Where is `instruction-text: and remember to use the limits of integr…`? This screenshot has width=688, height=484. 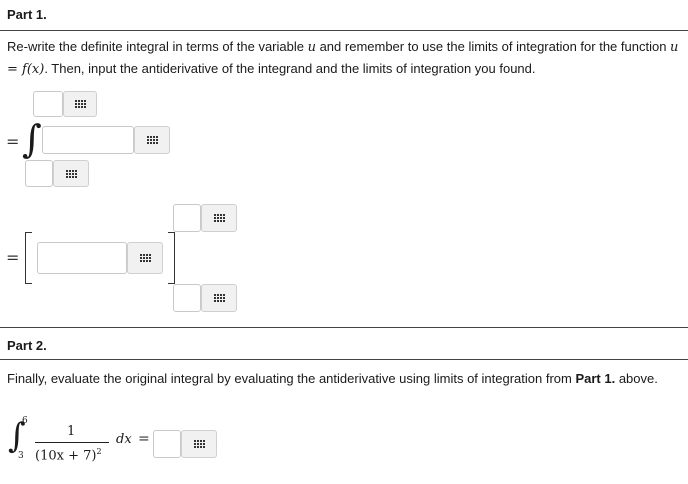 instruction-text: and remember to use the limits of integr… is located at coordinates (493, 46).